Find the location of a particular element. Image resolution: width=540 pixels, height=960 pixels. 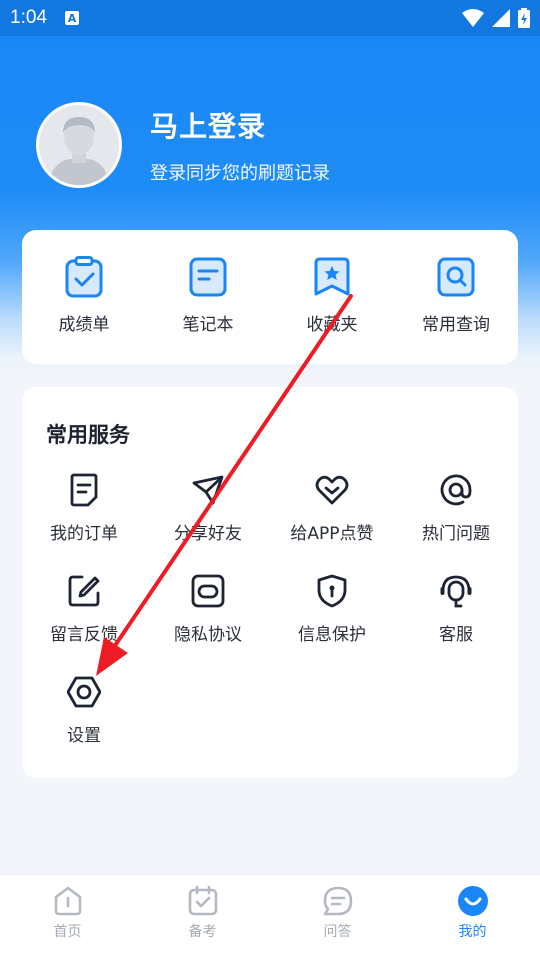

notebook-icon is located at coordinates (208, 277).